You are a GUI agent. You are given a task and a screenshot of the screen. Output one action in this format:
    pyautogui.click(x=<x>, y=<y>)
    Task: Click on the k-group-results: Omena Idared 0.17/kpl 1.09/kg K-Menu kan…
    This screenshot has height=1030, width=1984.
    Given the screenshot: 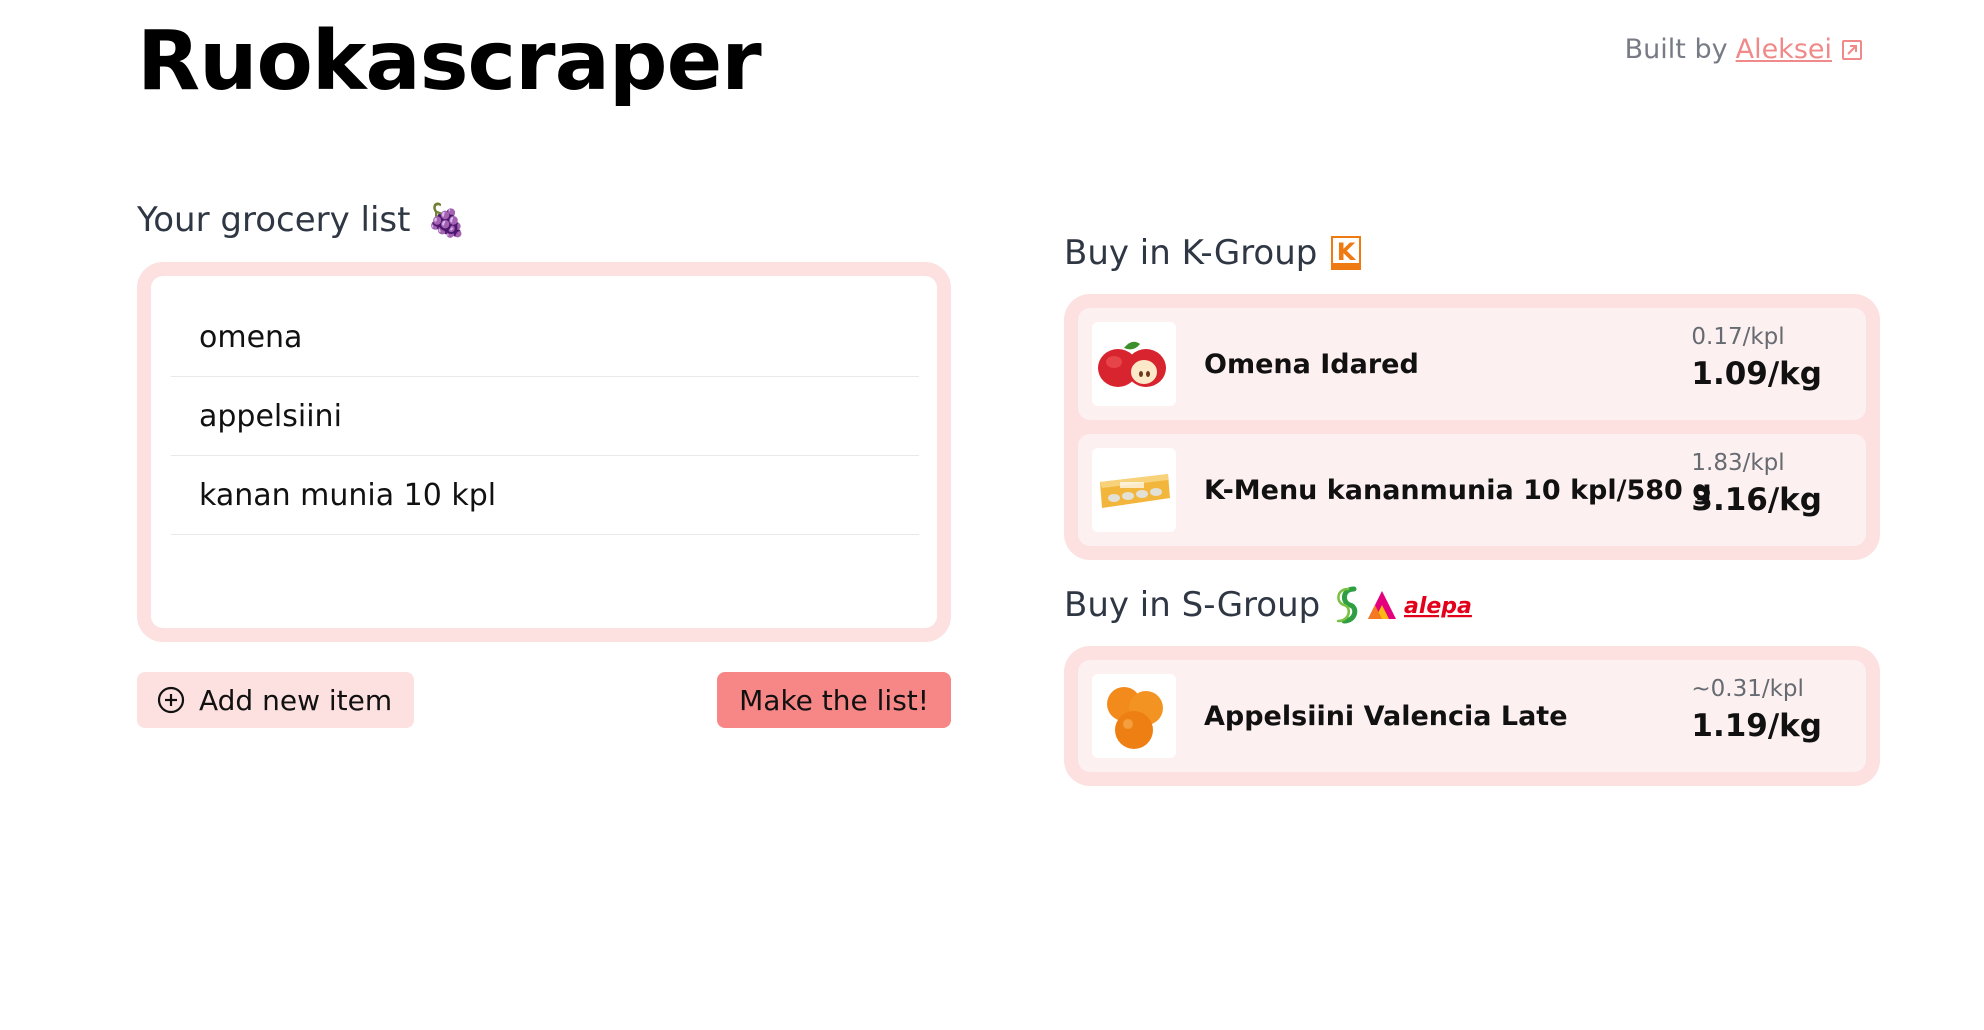 What is the action you would take?
    pyautogui.click(x=1472, y=427)
    